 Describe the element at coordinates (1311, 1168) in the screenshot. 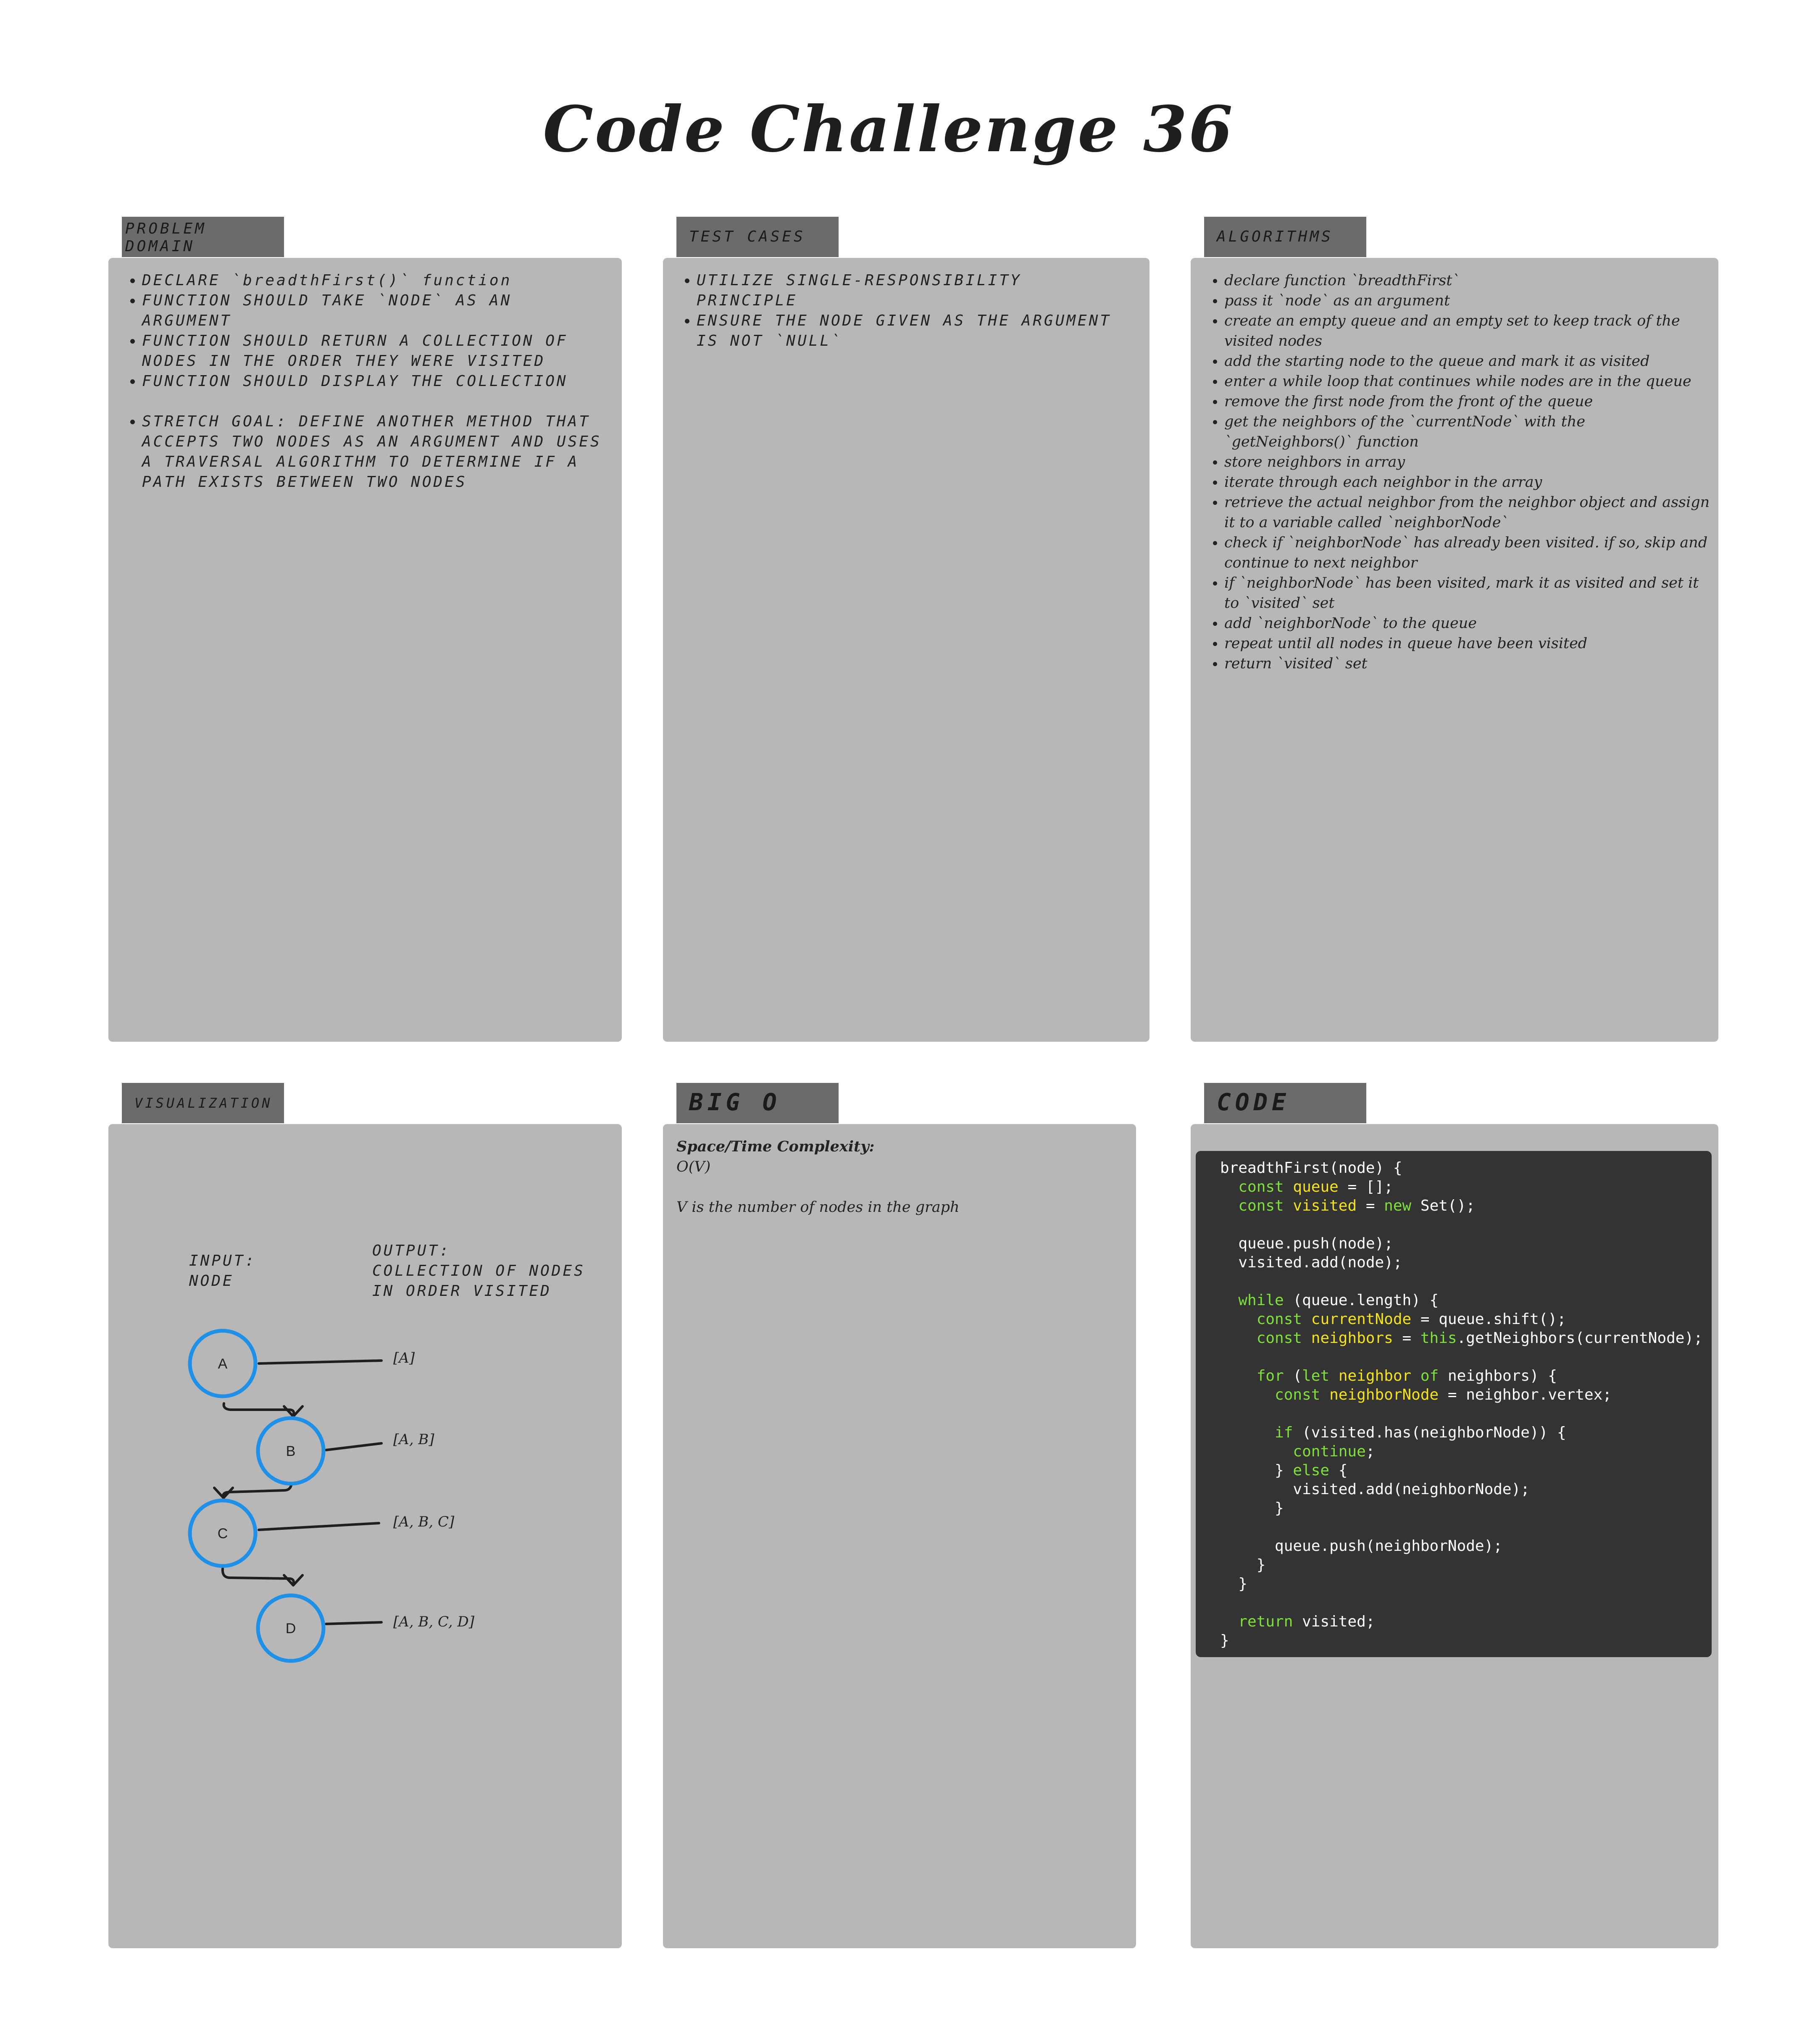

I see `code-line: breadthFirst(node) {` at that location.